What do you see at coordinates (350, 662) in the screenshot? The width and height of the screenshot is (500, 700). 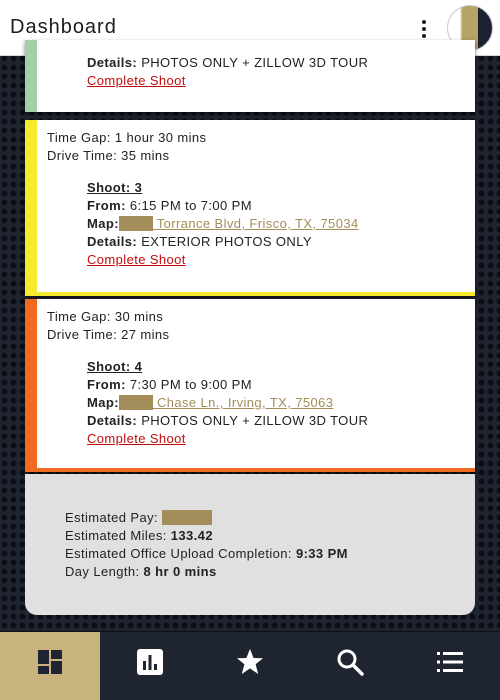 I see `search-icon` at bounding box center [350, 662].